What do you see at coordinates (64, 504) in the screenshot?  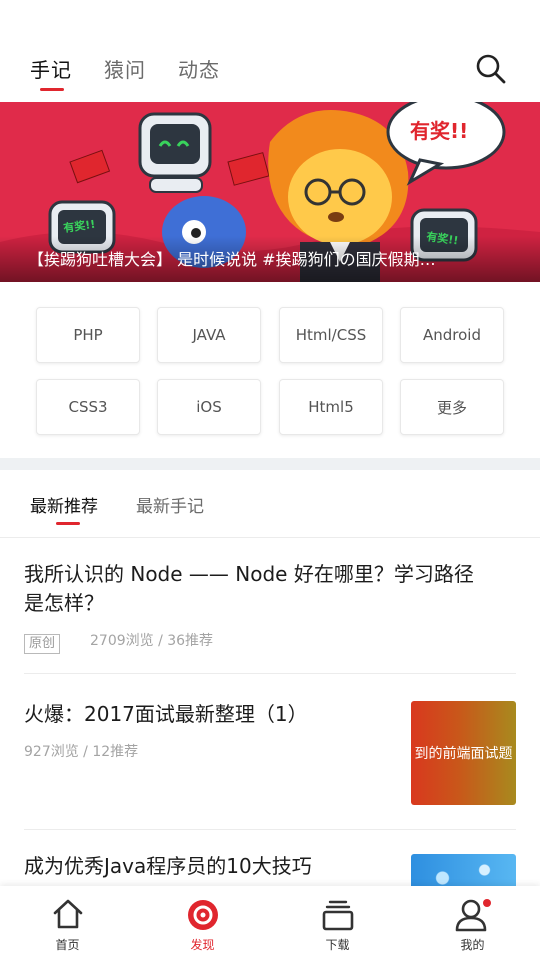 I see `tab-latest-recommended: 最新推荐` at bounding box center [64, 504].